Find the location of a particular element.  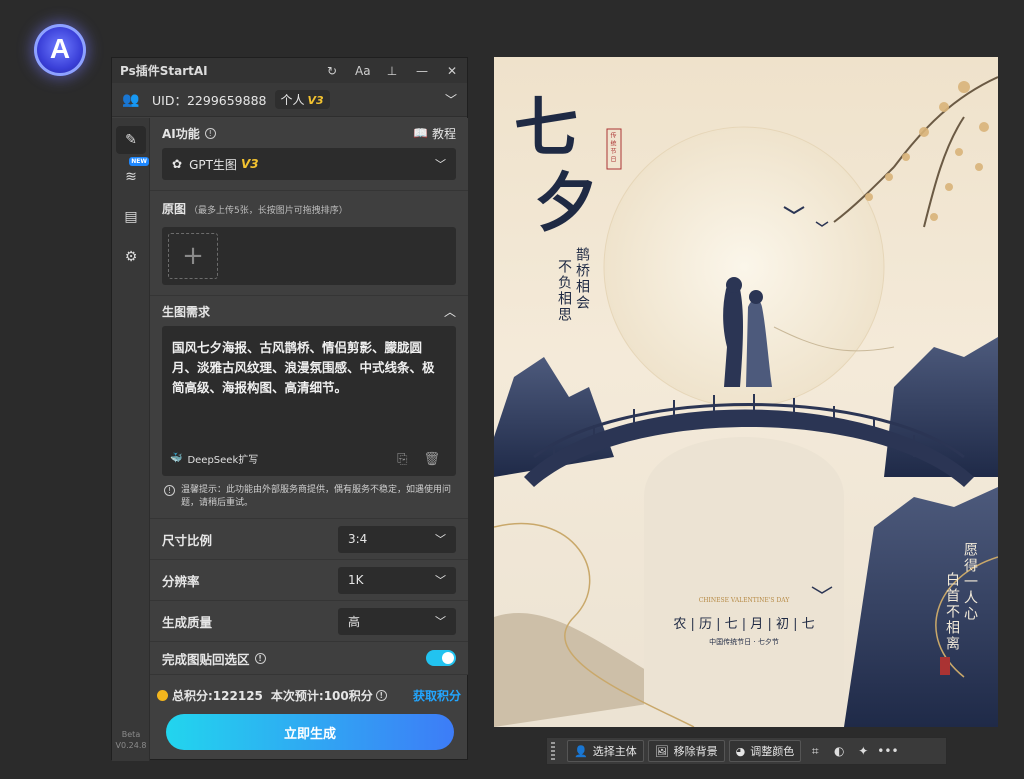

version-label: Beta V0.24.8 is located at coordinates (131, 740).